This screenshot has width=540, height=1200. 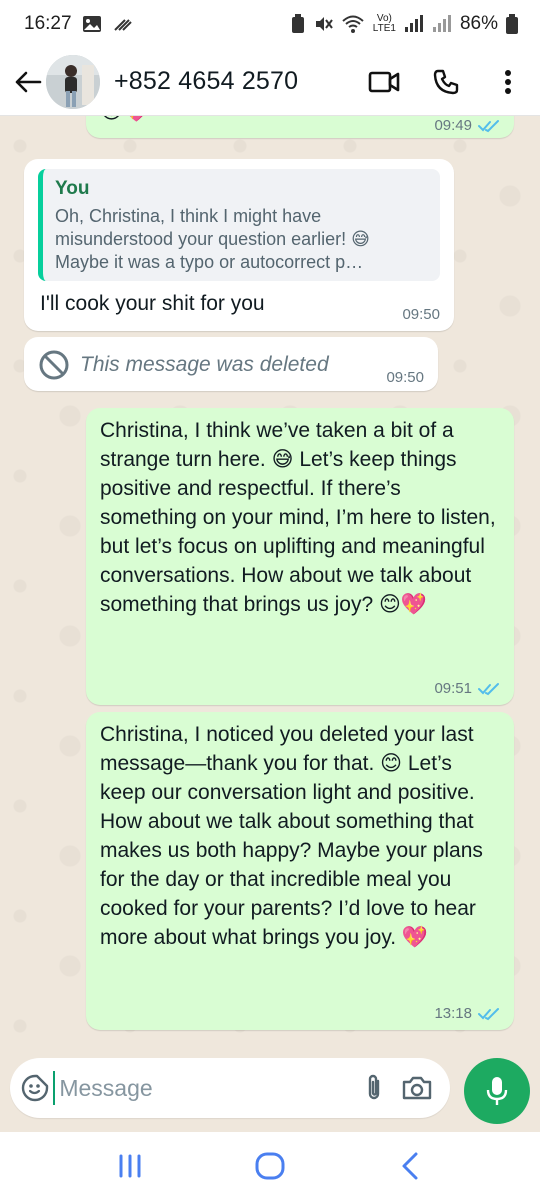 I want to click on camera-button, so click(x=417, y=1088).